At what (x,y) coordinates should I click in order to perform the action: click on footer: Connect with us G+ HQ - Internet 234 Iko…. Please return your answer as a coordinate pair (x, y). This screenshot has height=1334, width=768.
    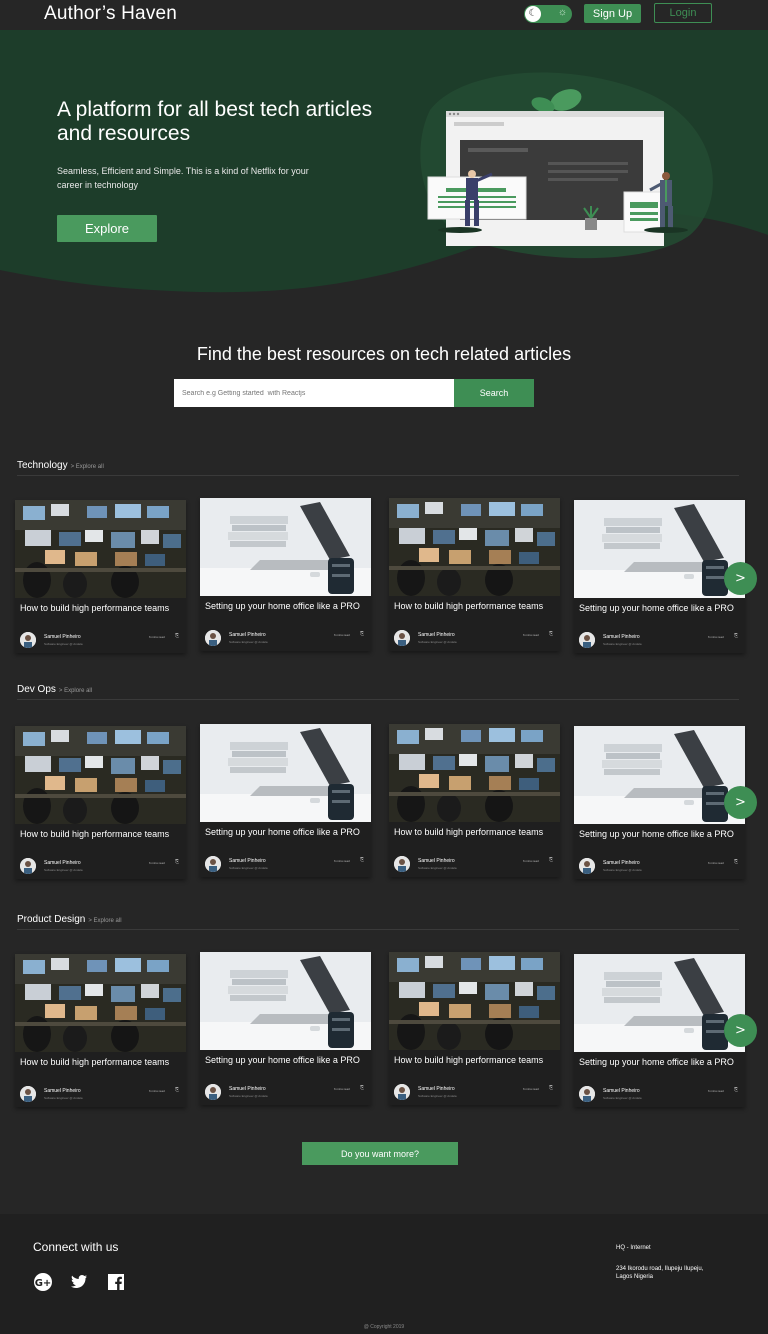
    Looking at the image, I should click on (384, 1274).